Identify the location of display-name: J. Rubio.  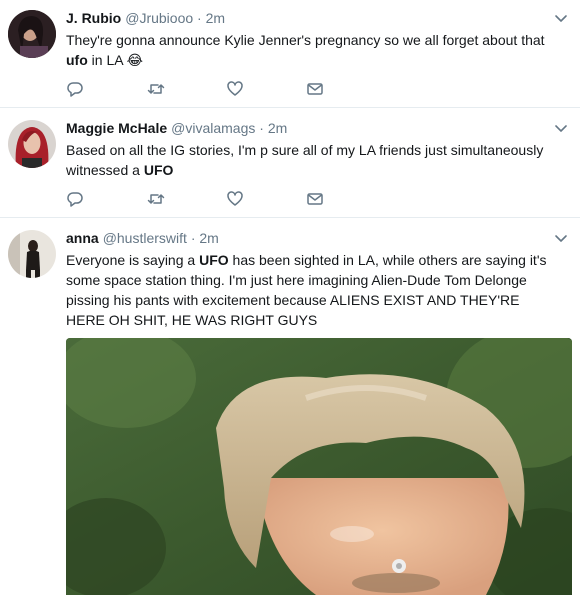
(93, 18).